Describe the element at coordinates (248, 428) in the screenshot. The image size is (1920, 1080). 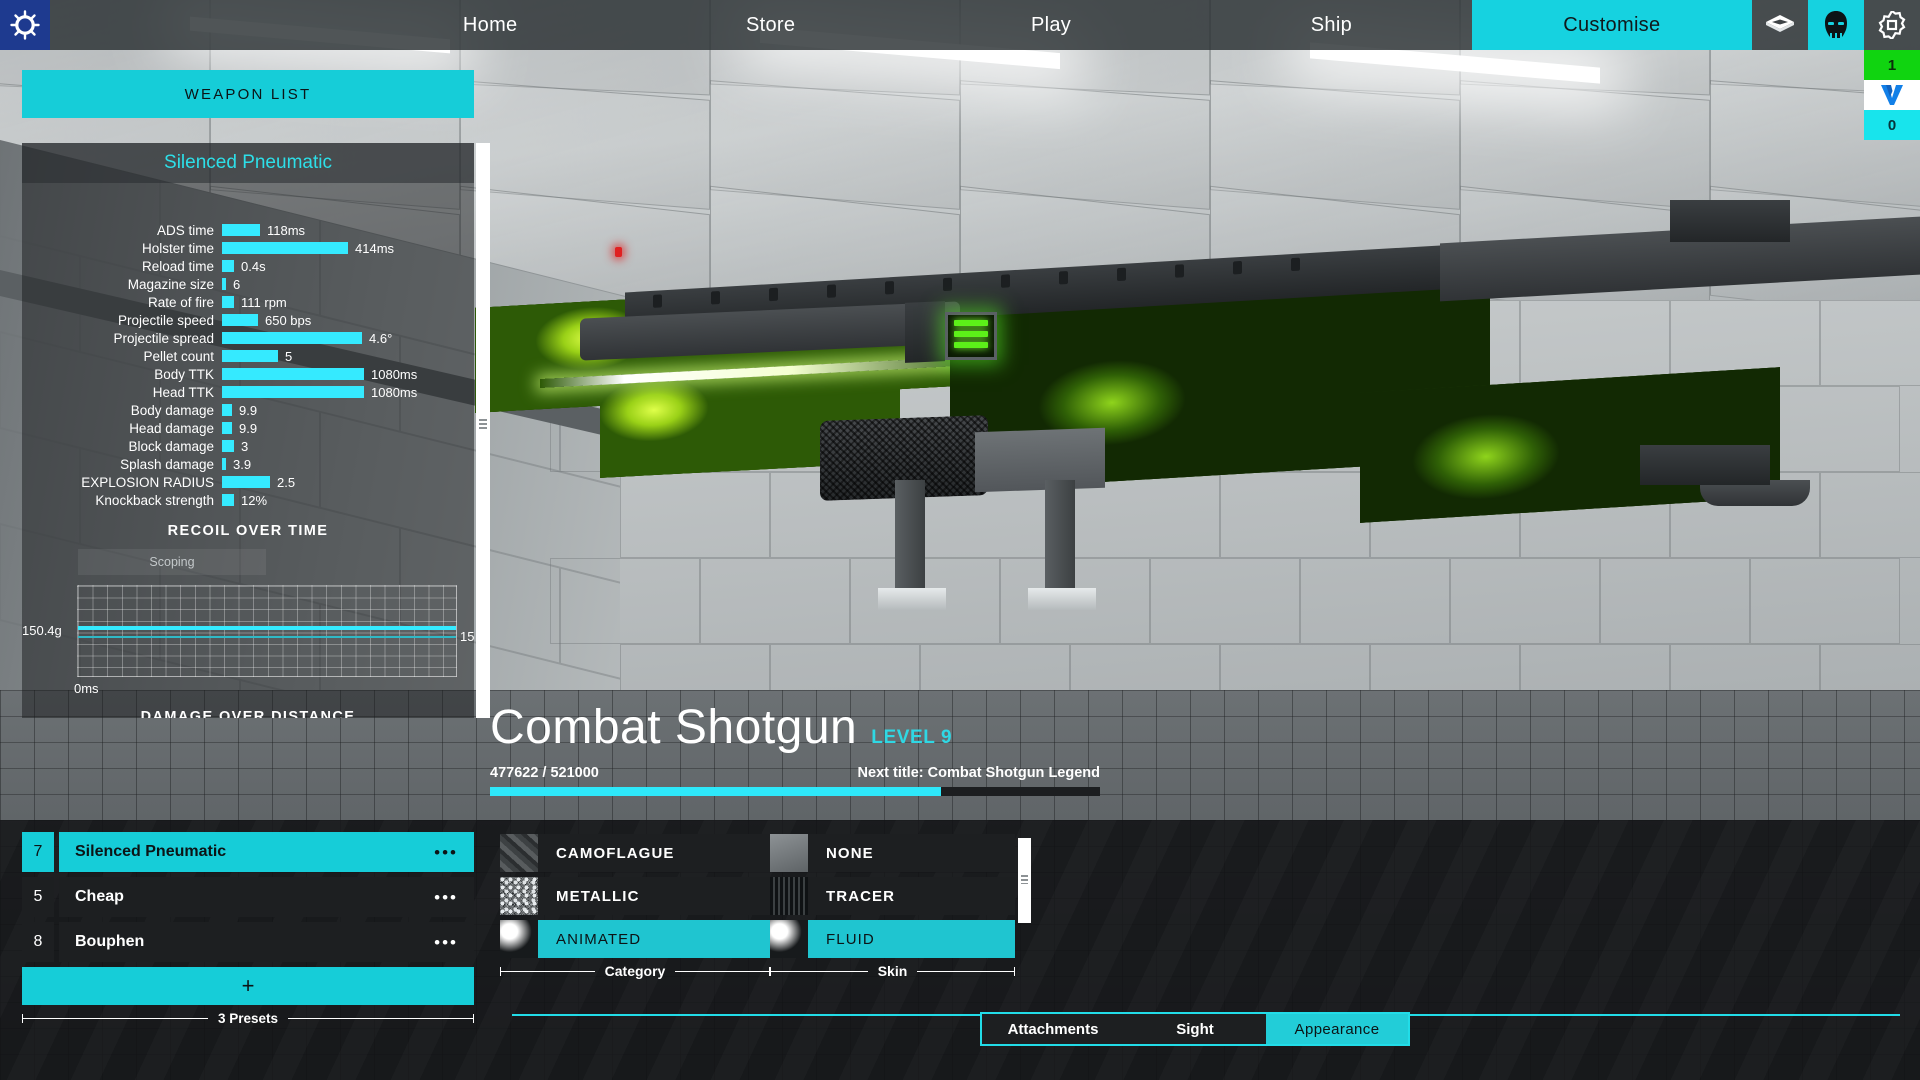
I see `stat-value: 9.9` at that location.